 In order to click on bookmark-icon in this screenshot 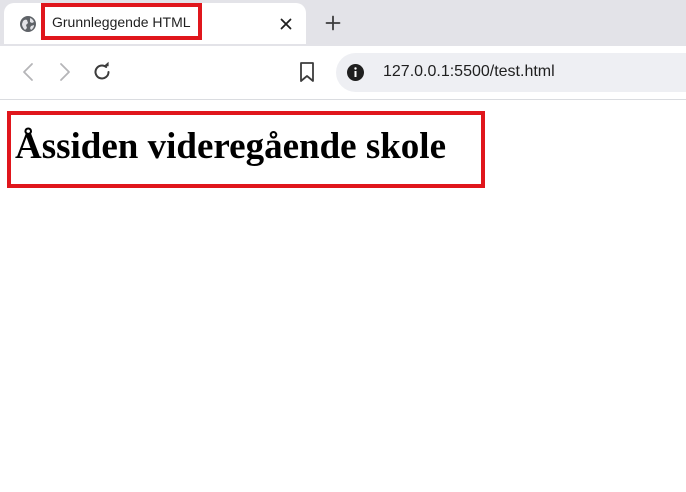, I will do `click(307, 72)`.